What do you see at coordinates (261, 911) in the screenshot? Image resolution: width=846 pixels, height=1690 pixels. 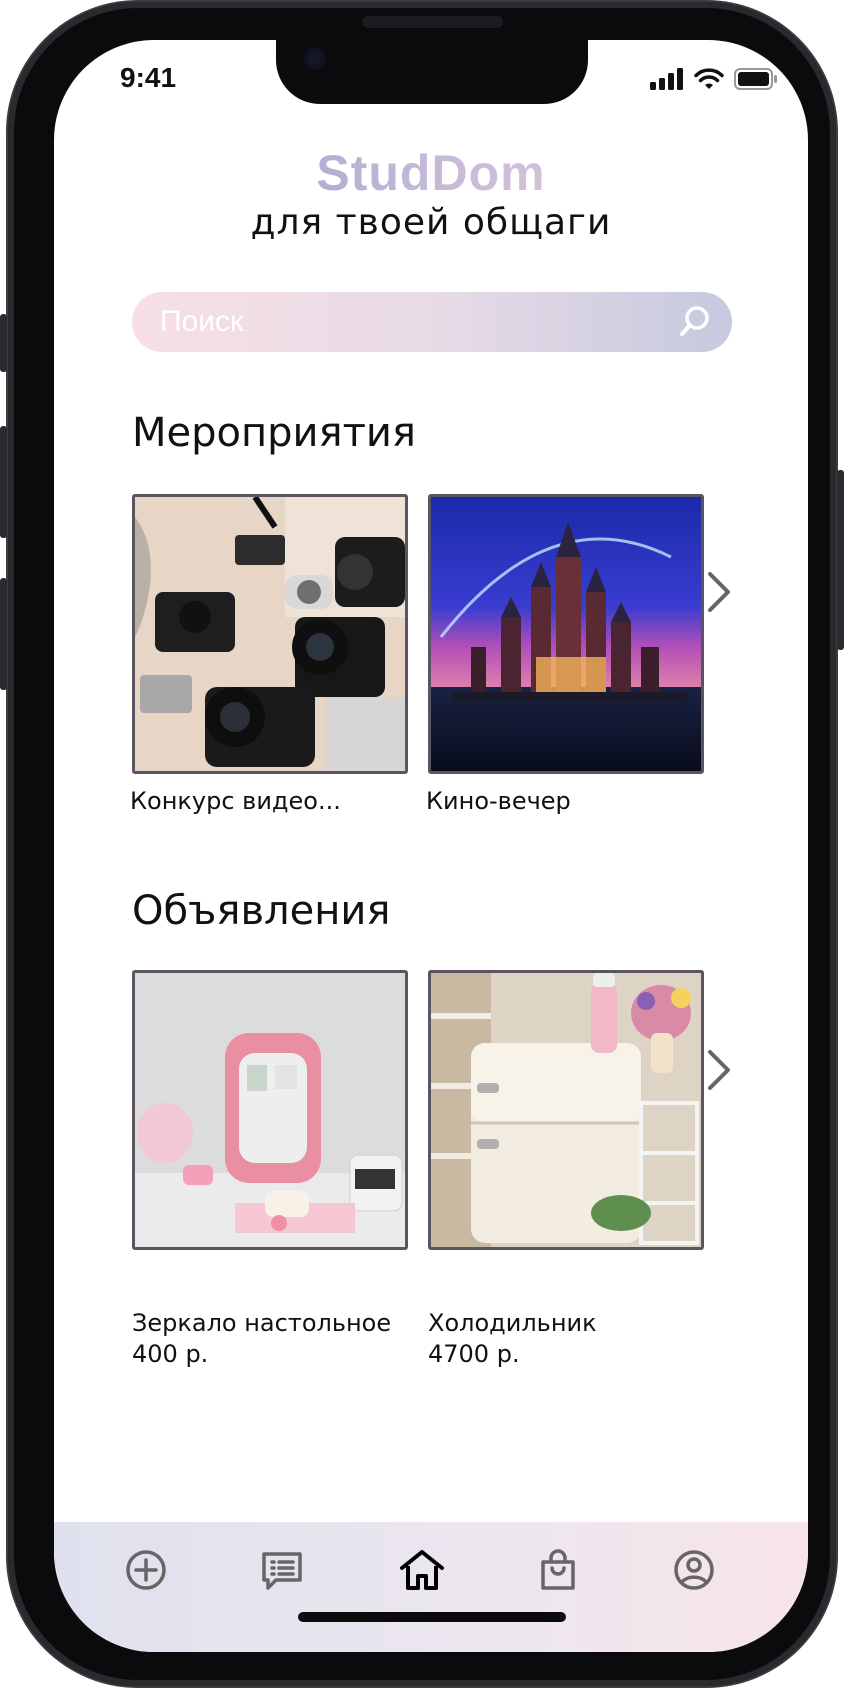 I see `listings-section-title: Объявления` at bounding box center [261, 911].